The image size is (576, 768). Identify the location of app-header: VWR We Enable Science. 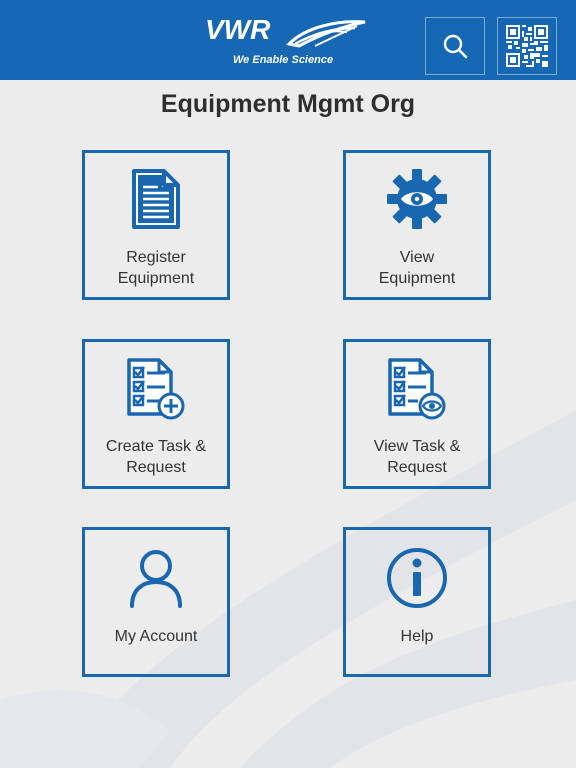
(288, 40).